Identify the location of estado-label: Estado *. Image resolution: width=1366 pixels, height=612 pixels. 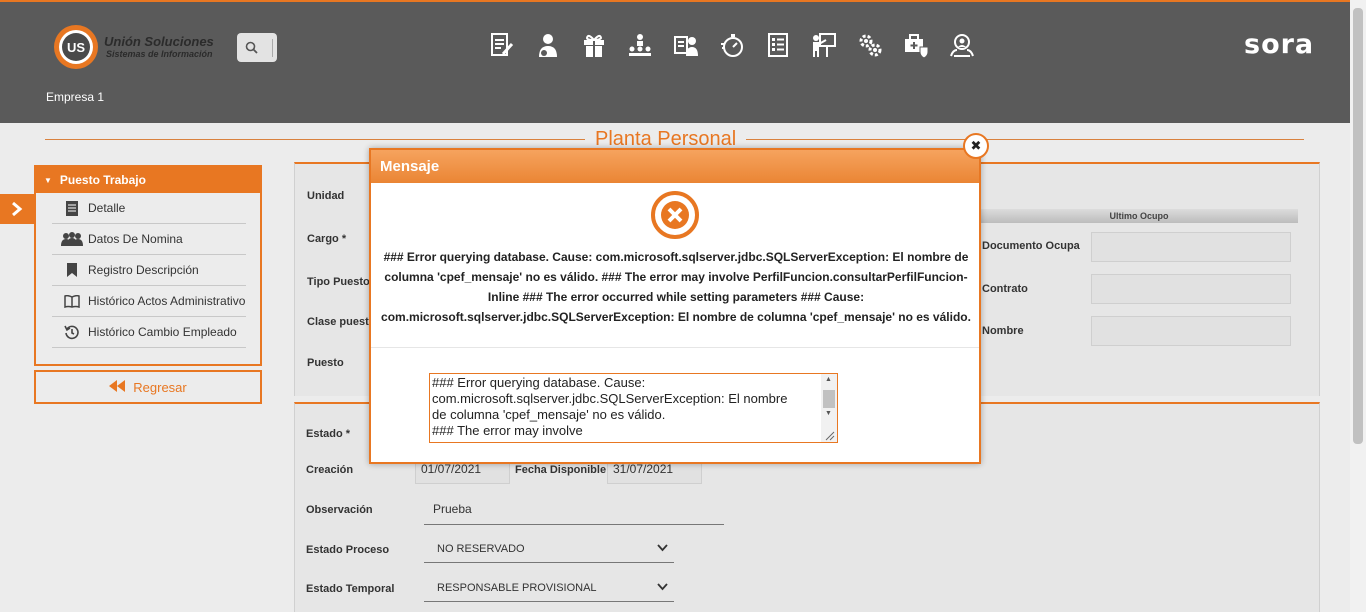
(328, 434).